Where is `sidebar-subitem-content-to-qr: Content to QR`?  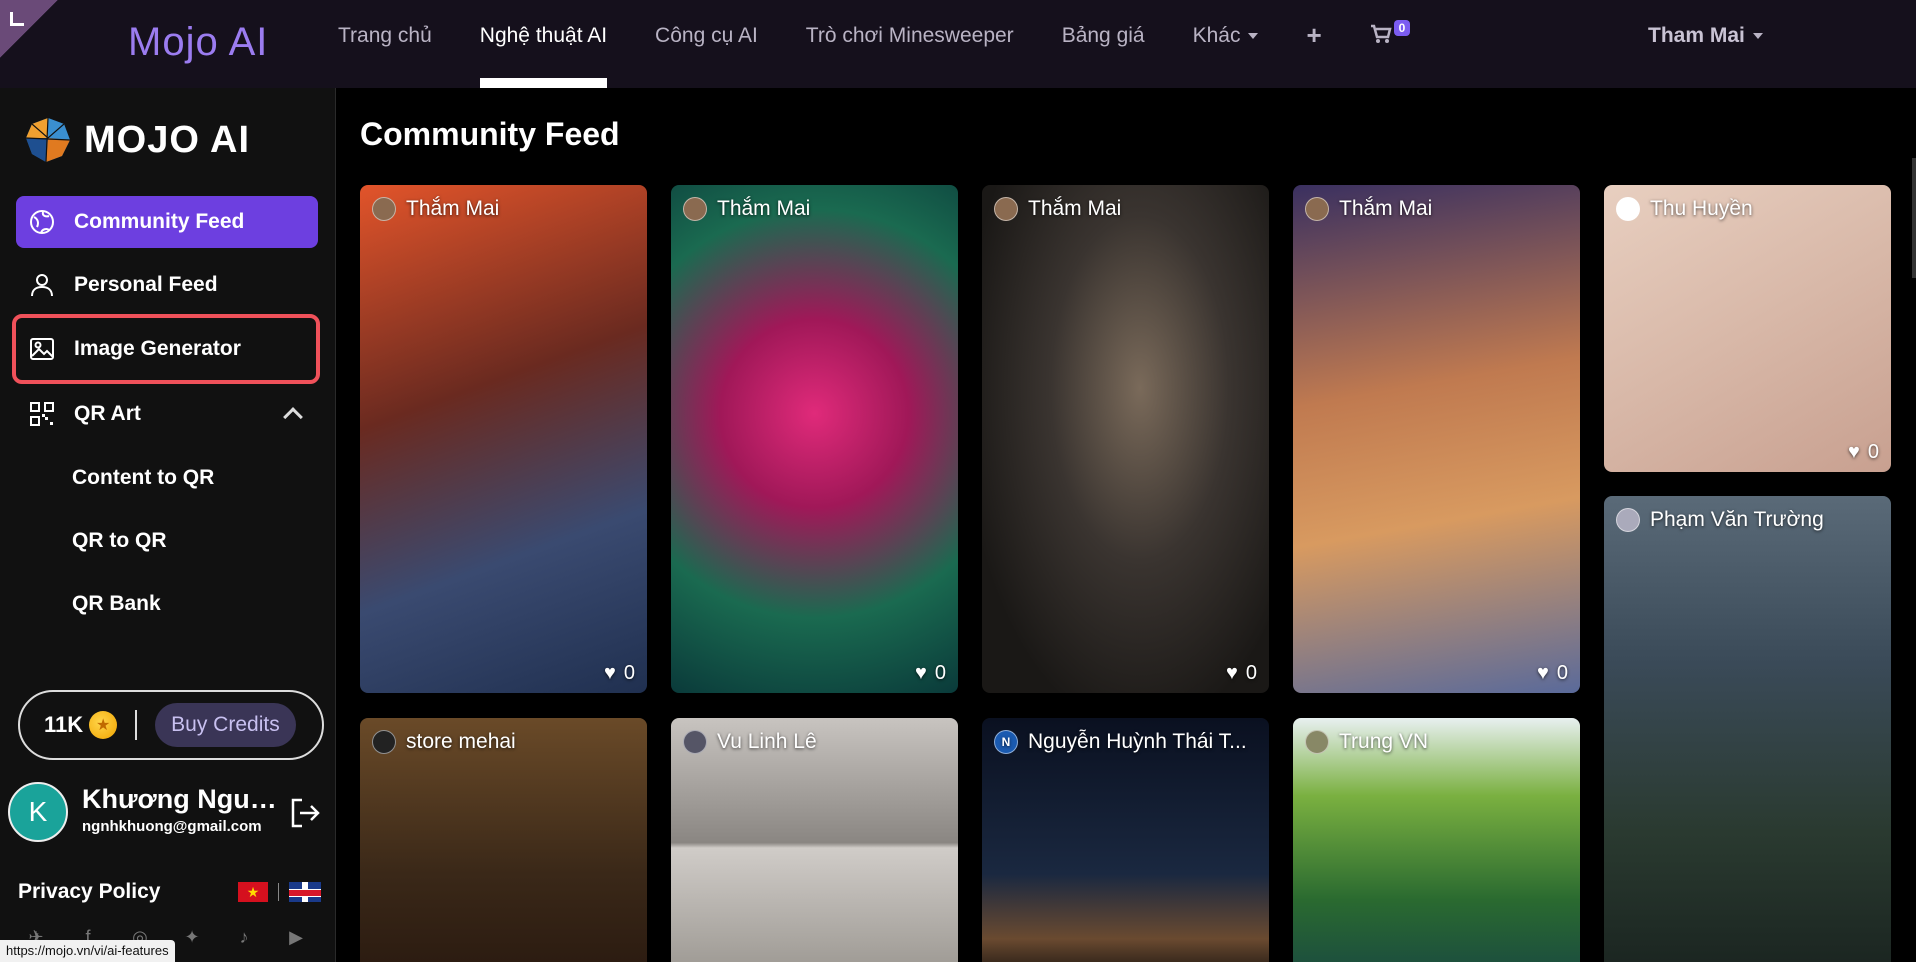 sidebar-subitem-content-to-qr: Content to QR is located at coordinates (143, 478).